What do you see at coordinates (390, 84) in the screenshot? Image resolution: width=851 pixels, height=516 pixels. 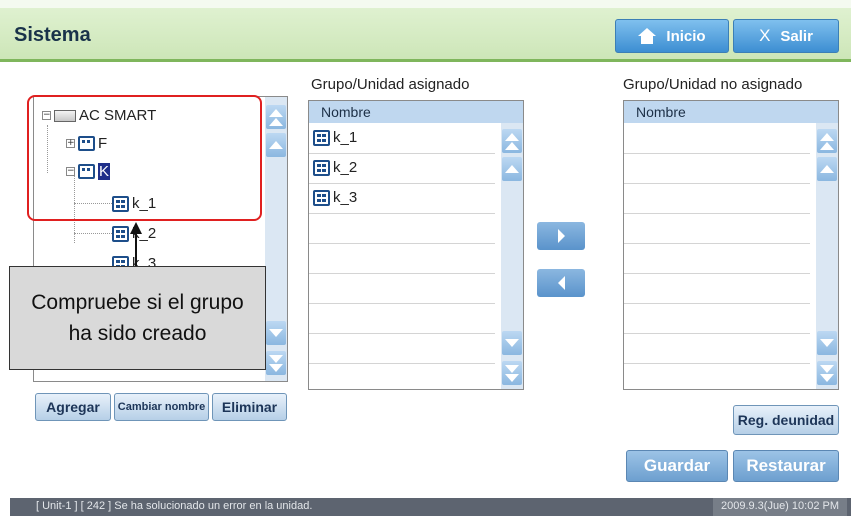 I see `assigned-list-title: Grupo/Unidad asignado` at bounding box center [390, 84].